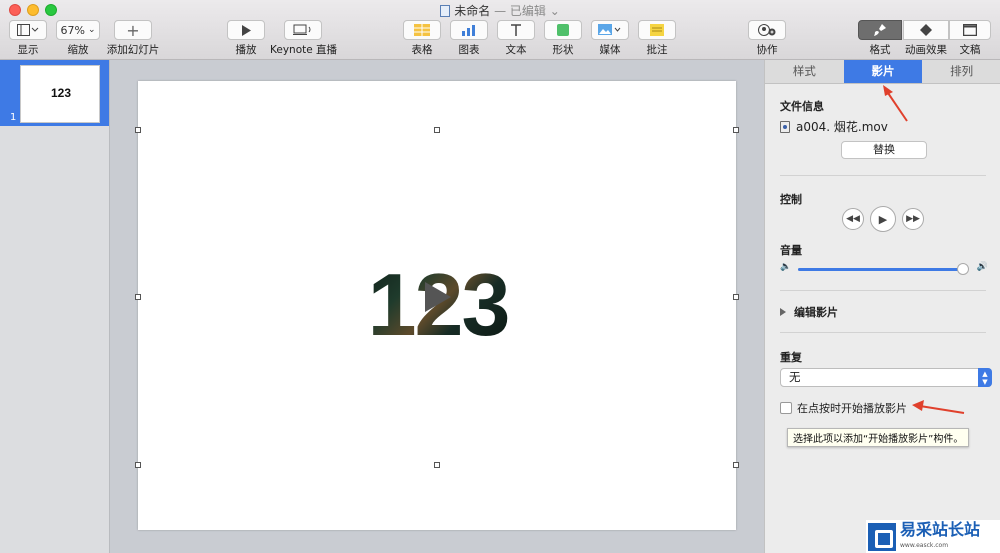  I want to click on tooltip: 选择此项以添加“开始播放影片”构件。, so click(878, 437).